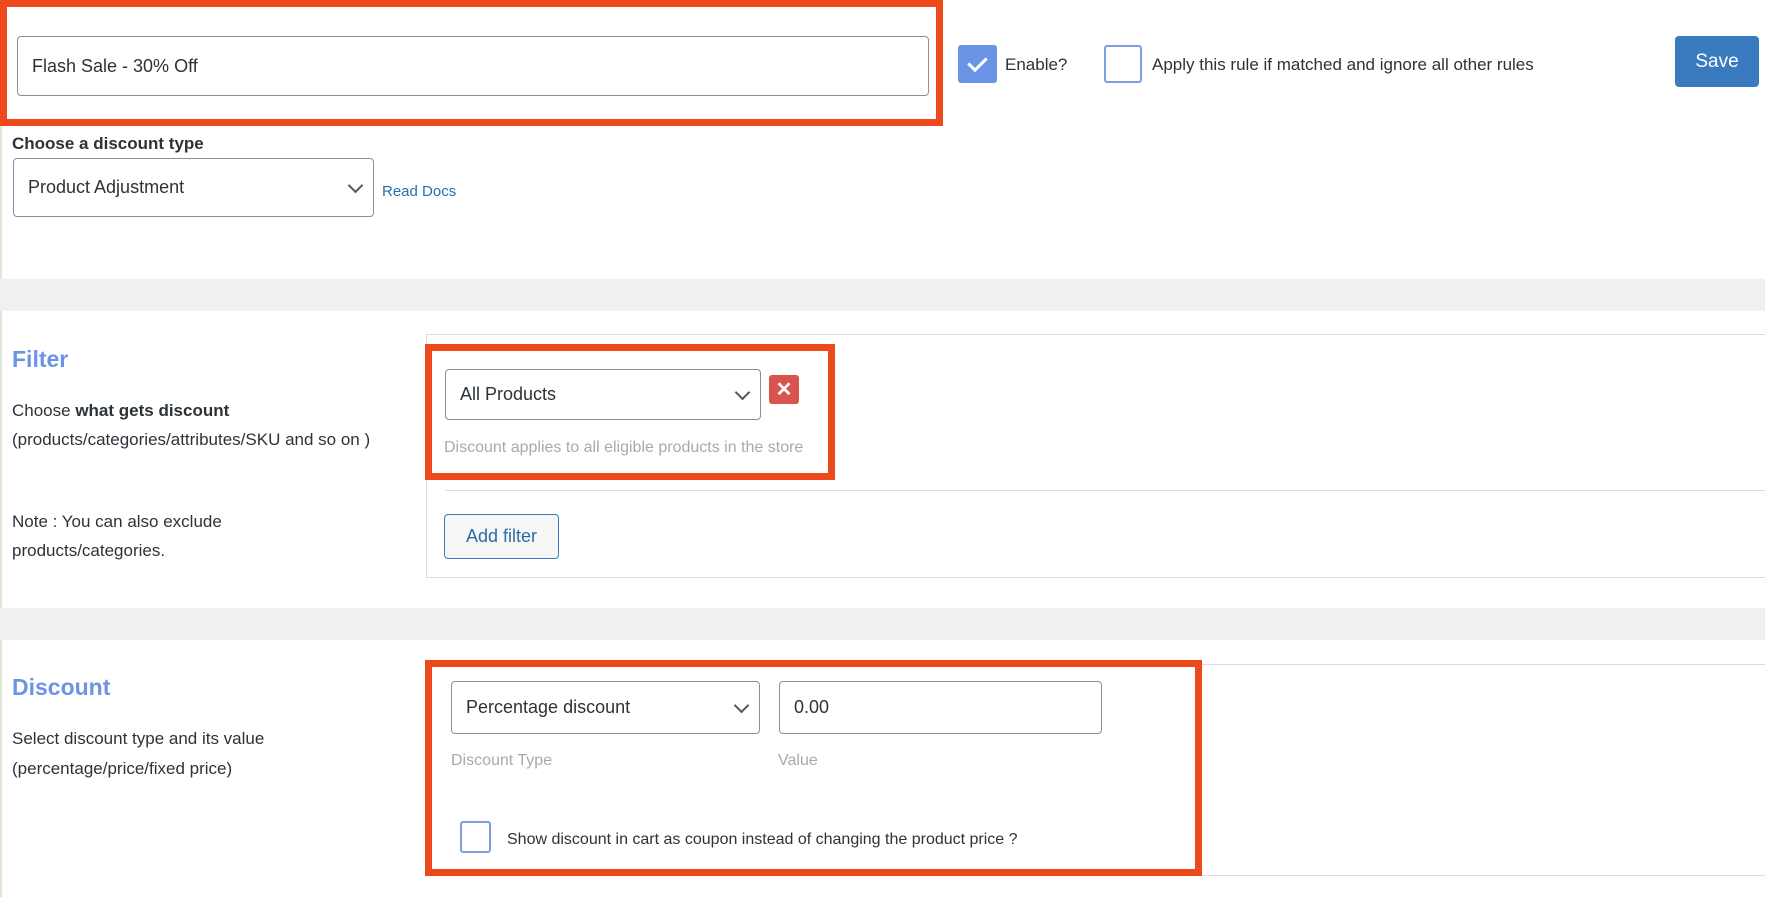 This screenshot has height=897, width=1765. What do you see at coordinates (152, 410) in the screenshot?
I see `filter-desc-bold: what gets discount` at bounding box center [152, 410].